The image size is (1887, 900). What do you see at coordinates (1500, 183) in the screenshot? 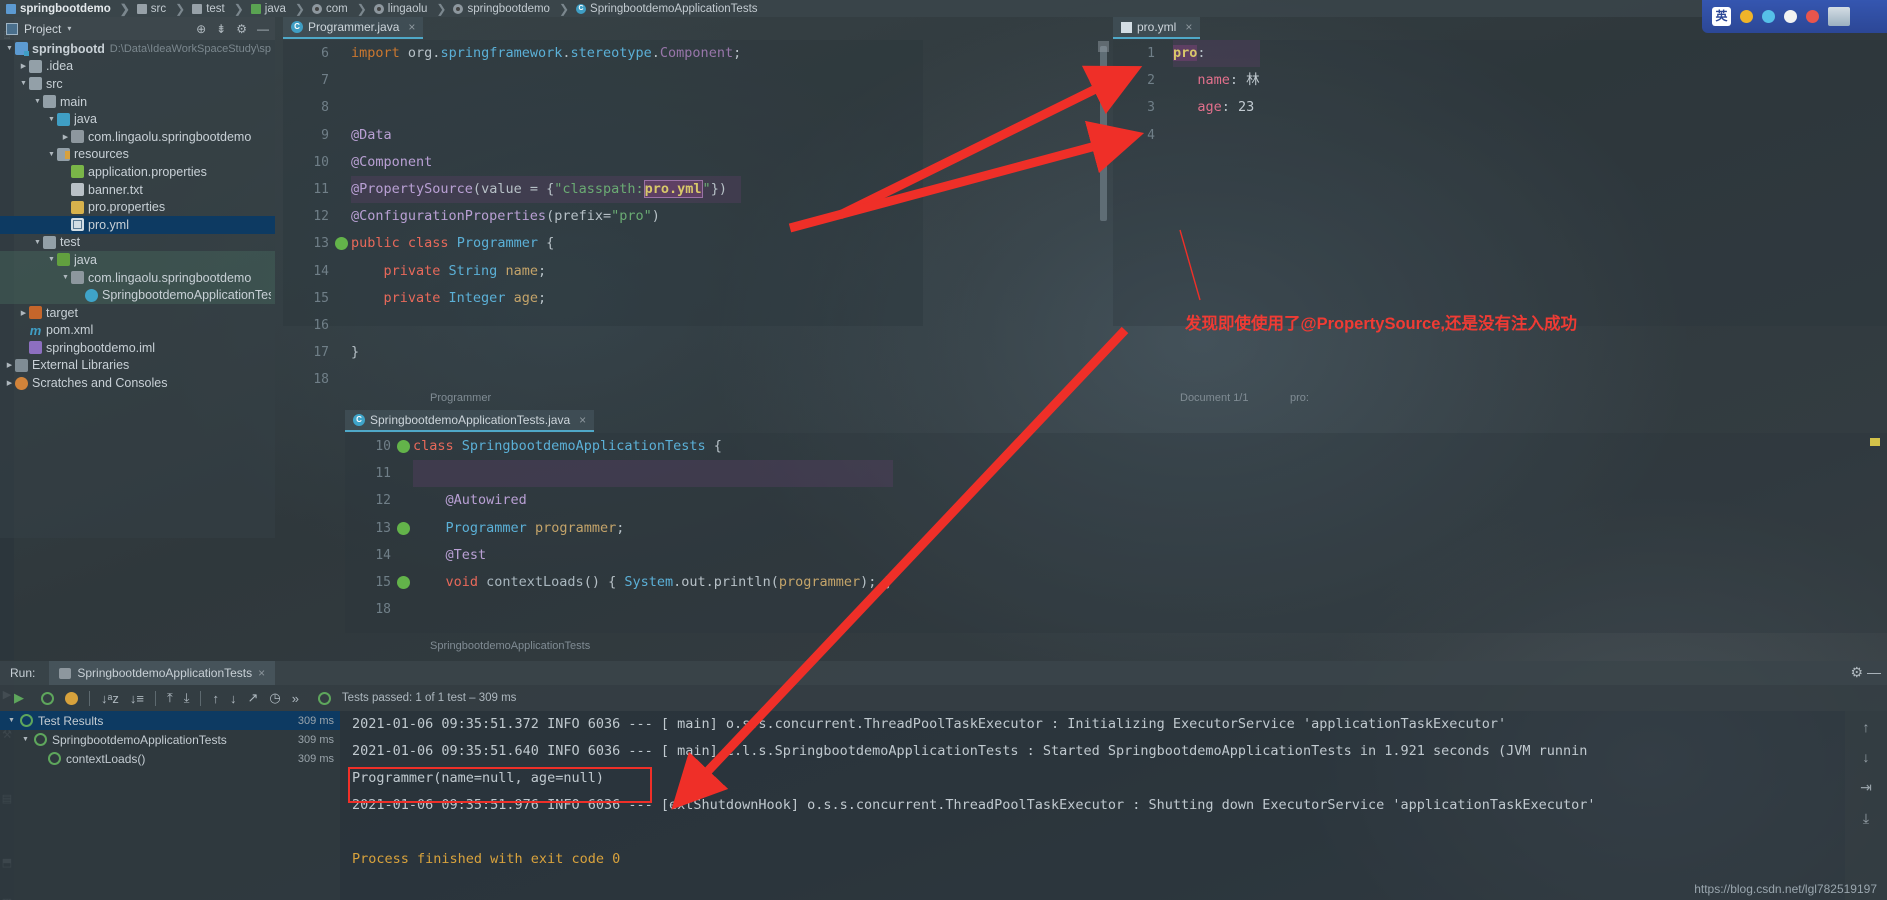
I see `editor-pro-yml: 1234 pro: name: 林 age: 23` at bounding box center [1500, 183].